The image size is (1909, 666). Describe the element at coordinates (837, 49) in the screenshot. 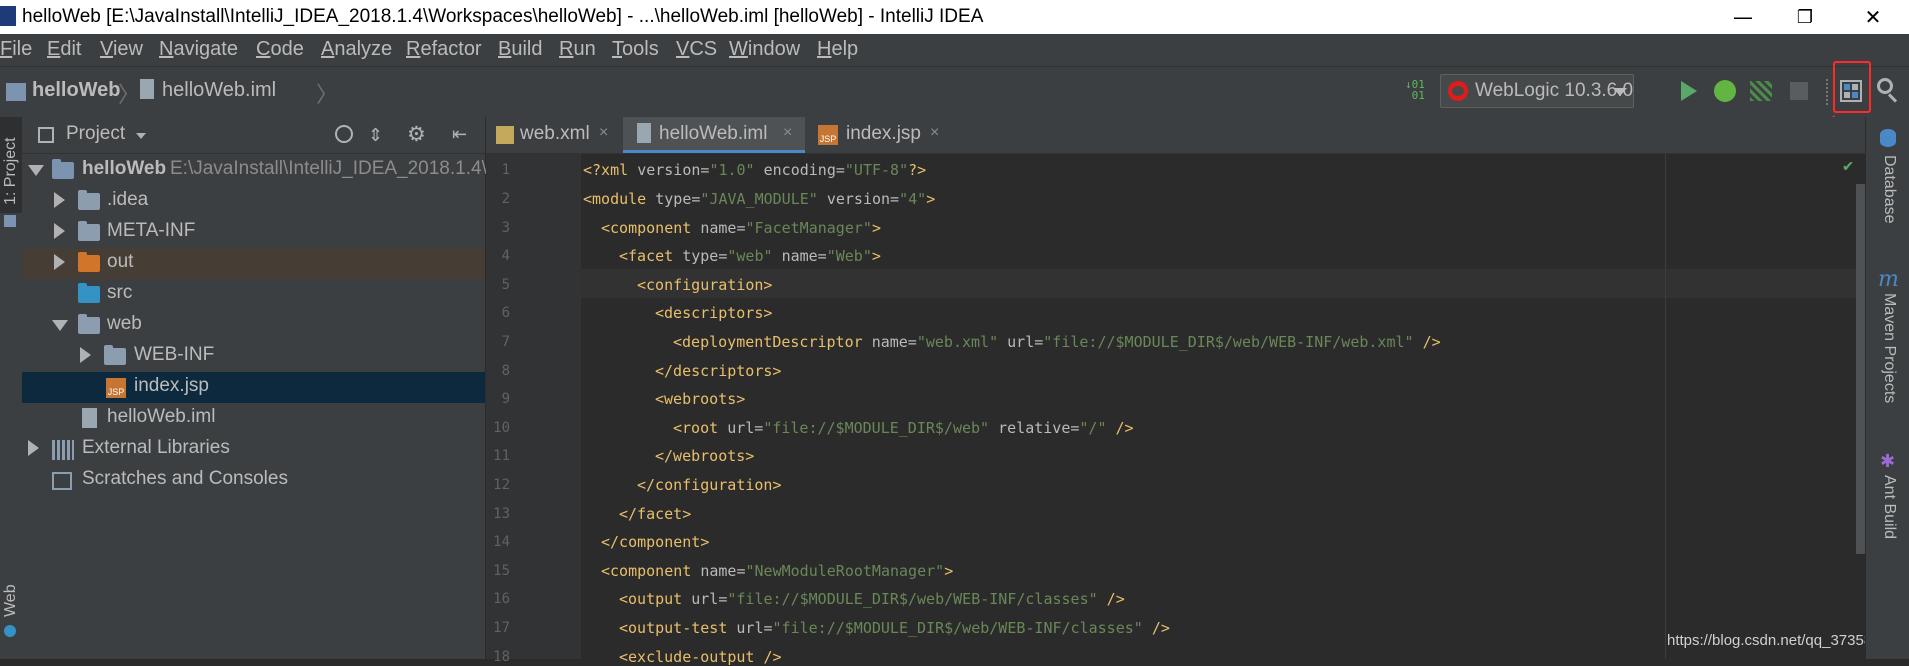

I see `menu-help: Help` at that location.